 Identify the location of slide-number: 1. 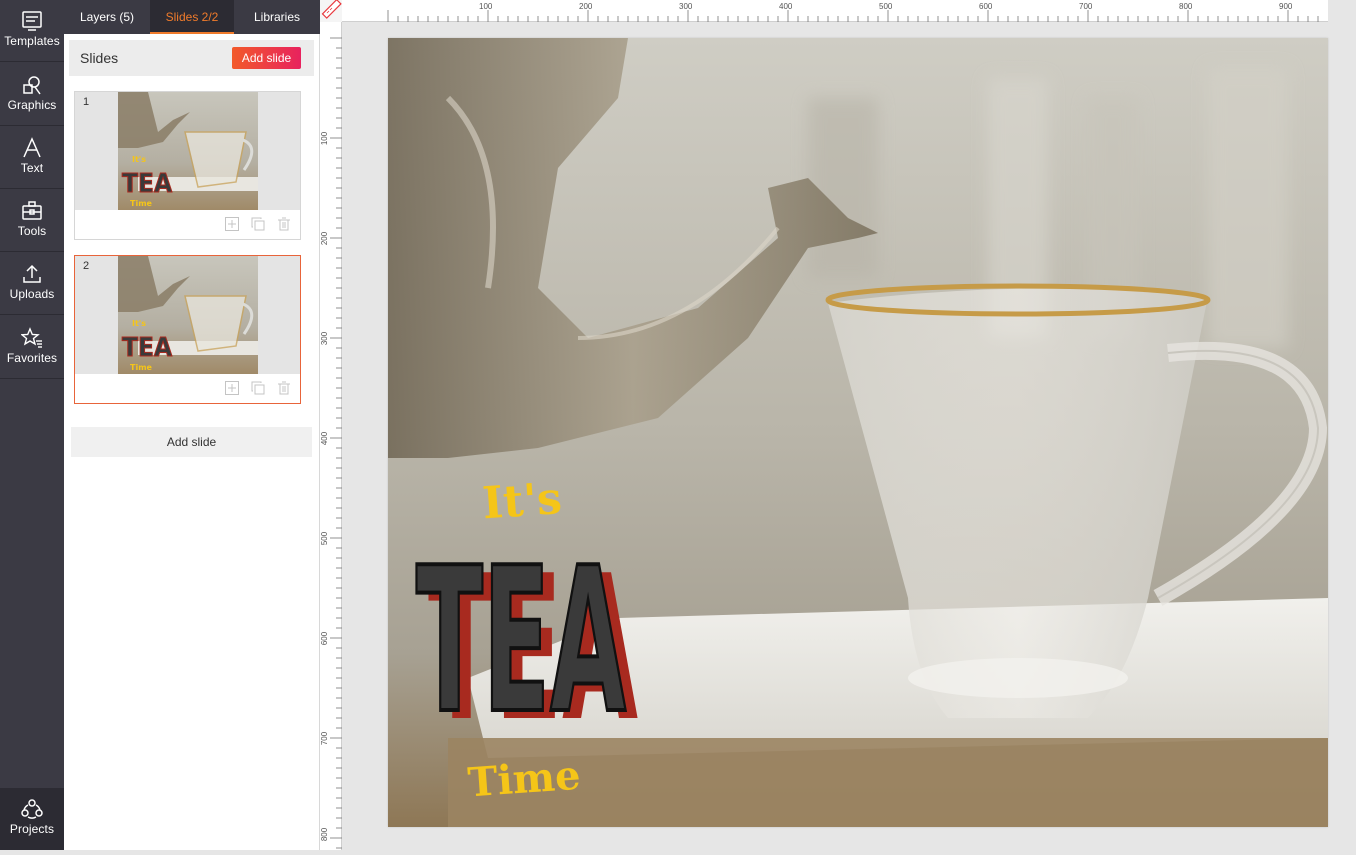
(86, 102).